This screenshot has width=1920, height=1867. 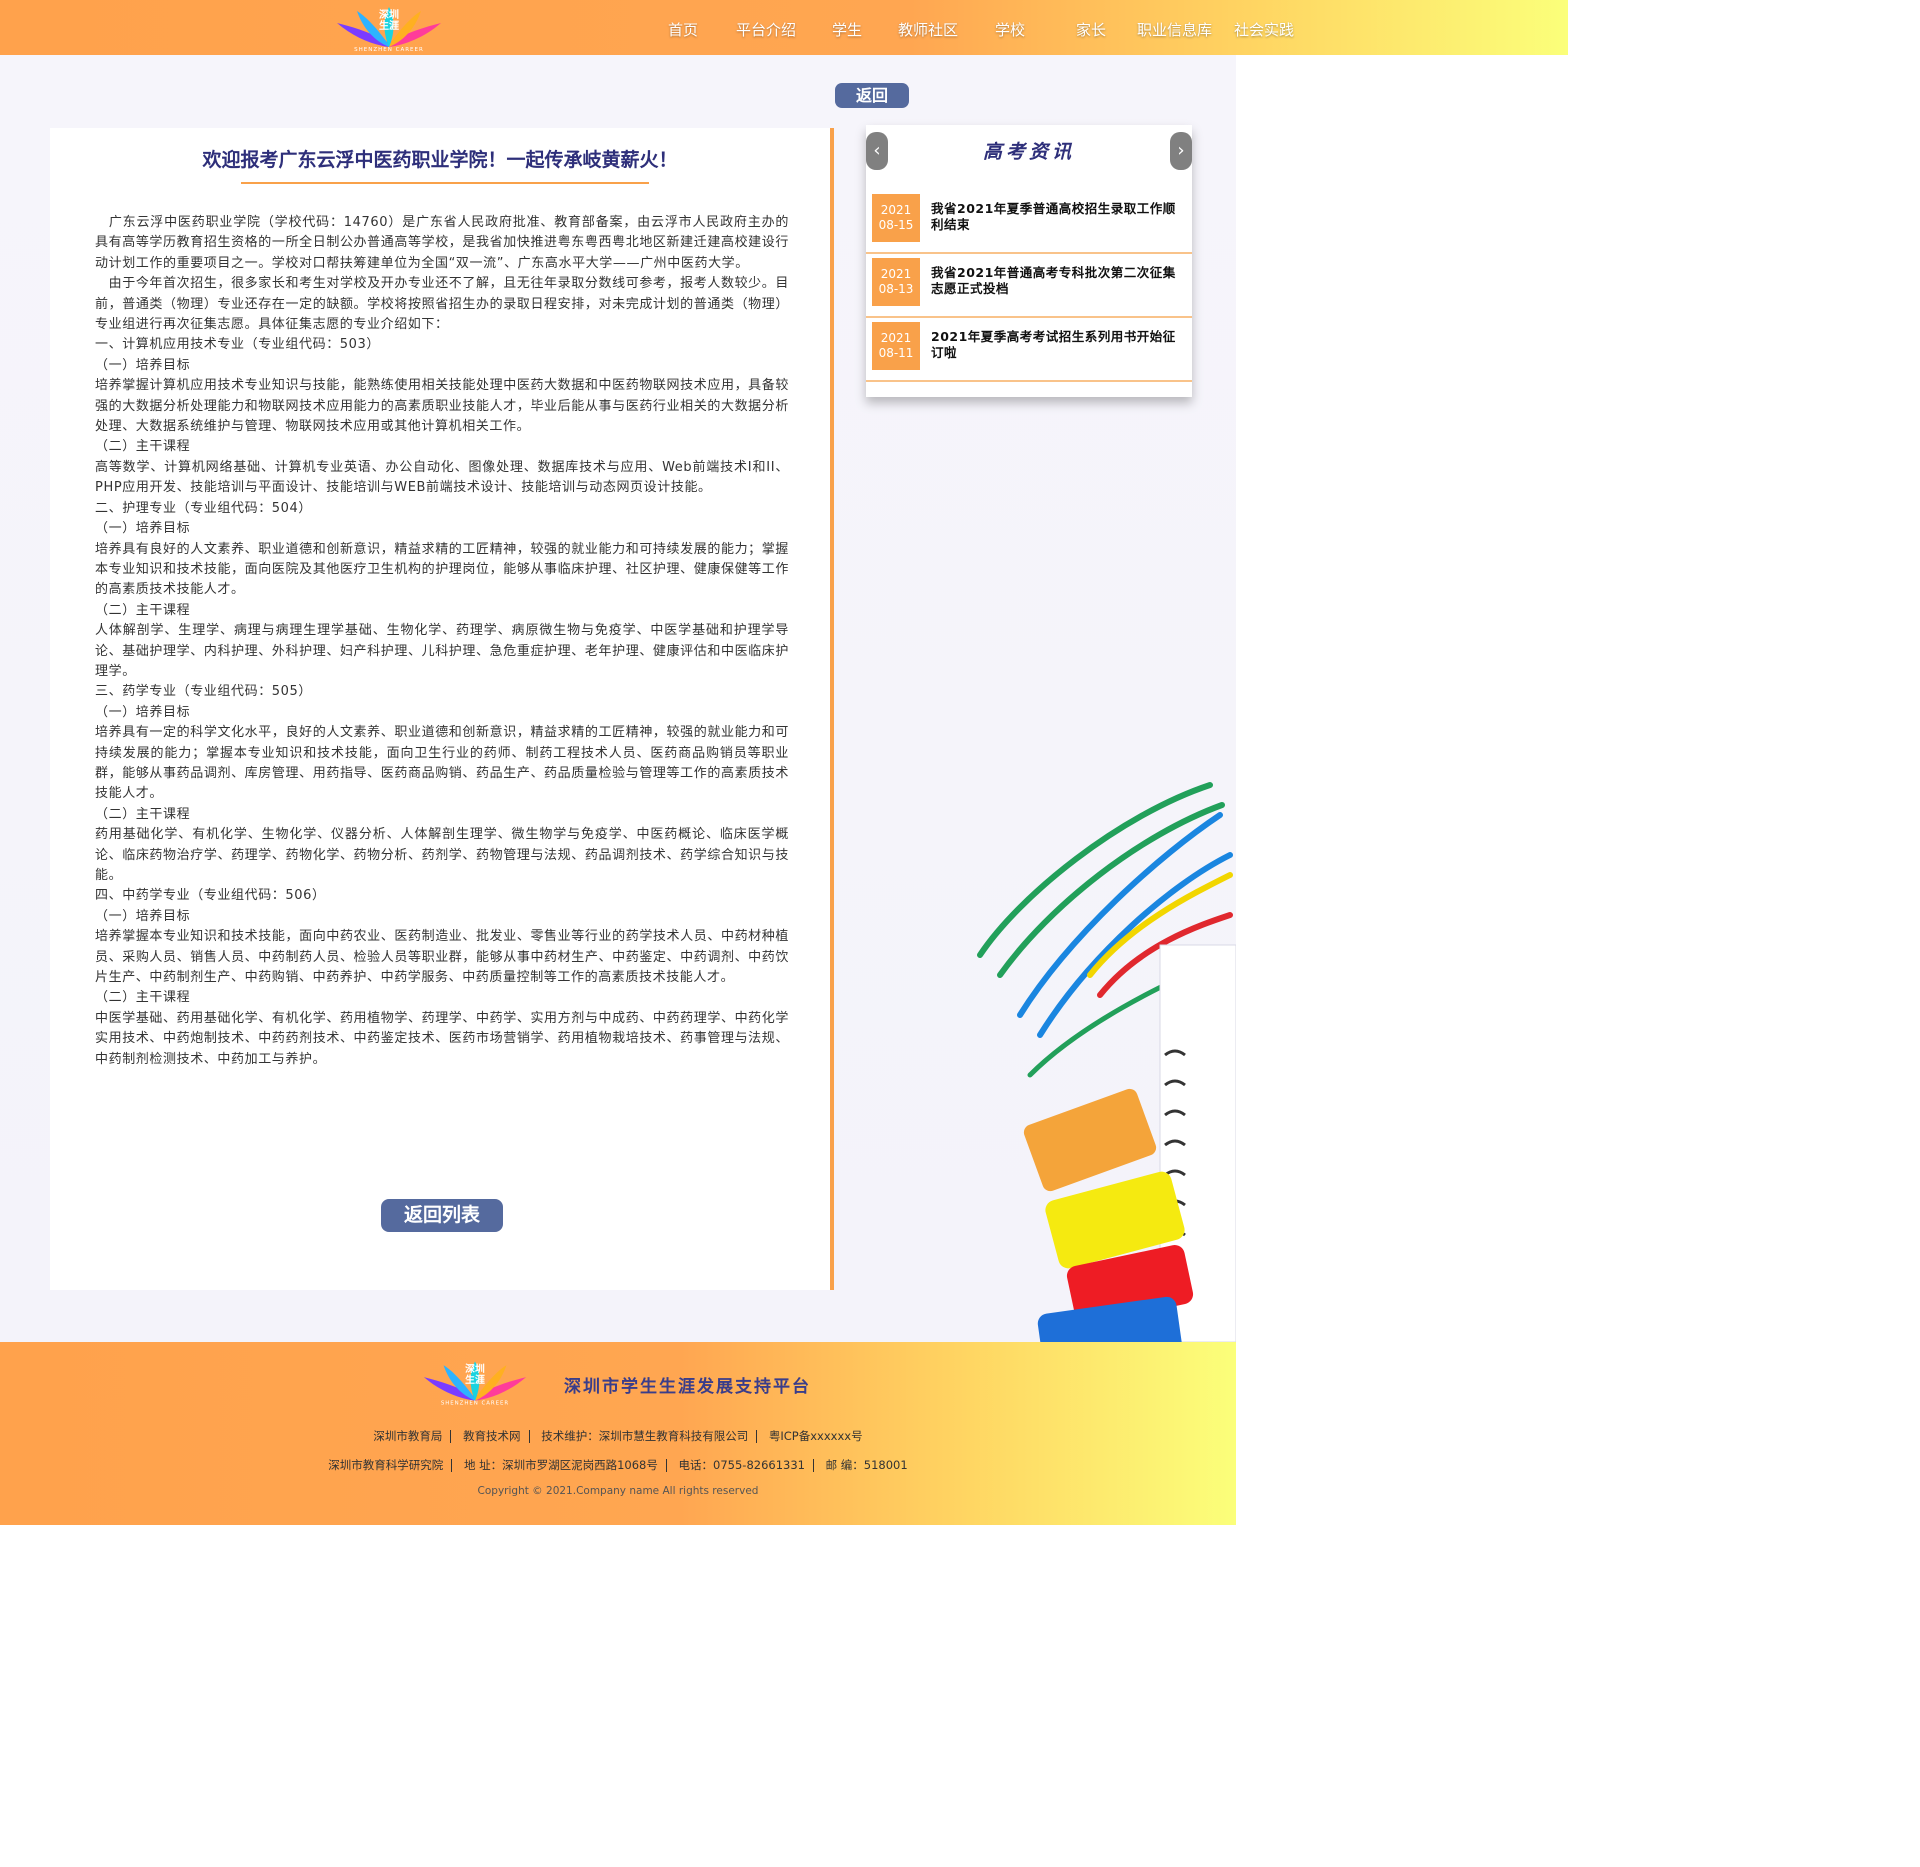 What do you see at coordinates (1106, 1062) in the screenshot?
I see `stationery-illustration` at bounding box center [1106, 1062].